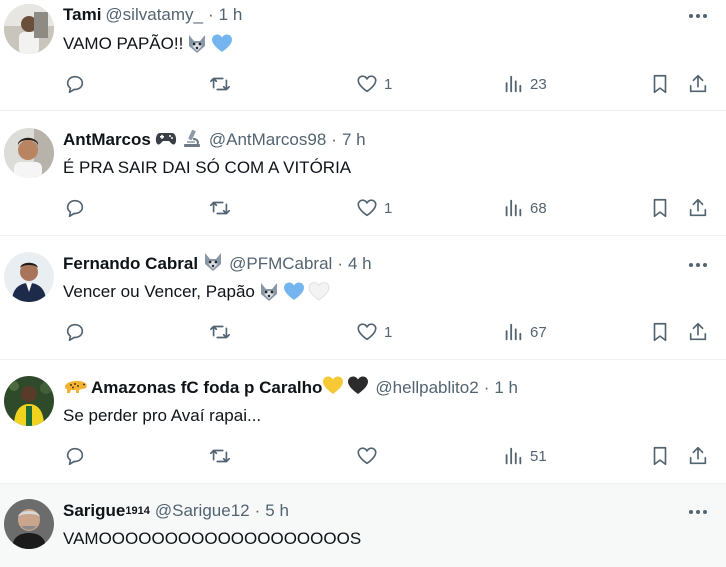 The width and height of the screenshot is (726, 567). I want to click on user-handle: @PFMCabral, so click(280, 264).